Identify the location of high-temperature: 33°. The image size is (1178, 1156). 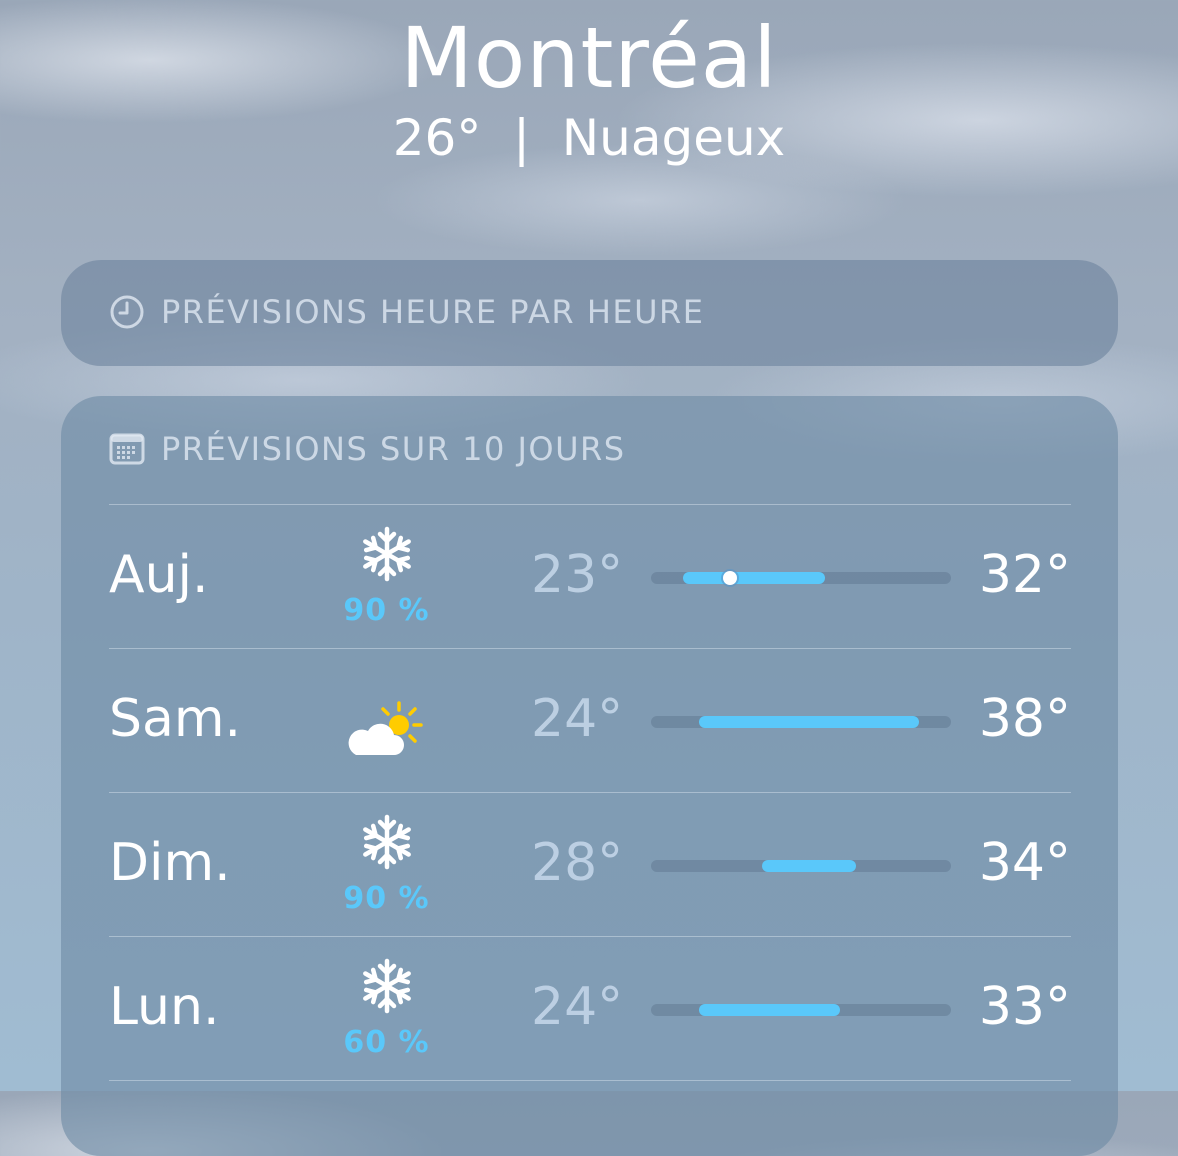
(1024, 1007).